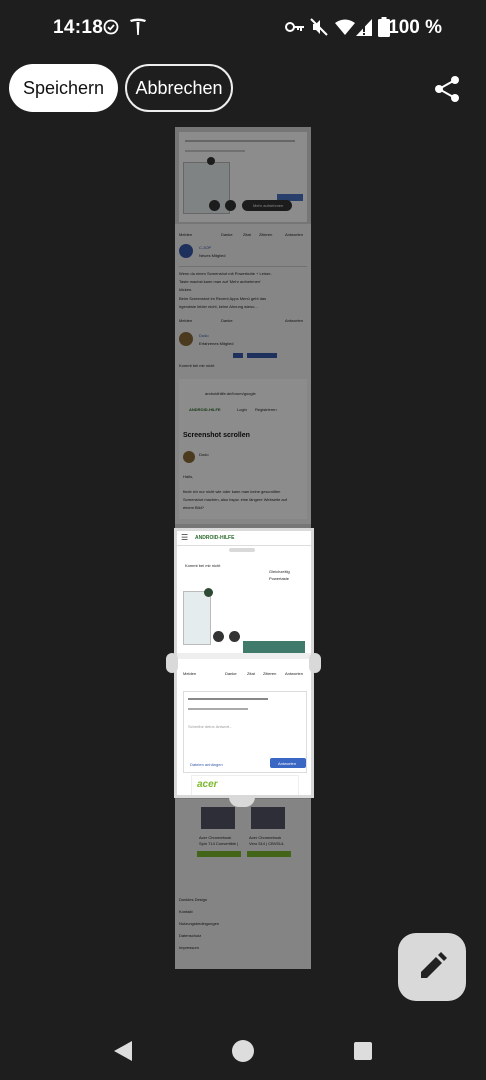  Describe the element at coordinates (123, 1051) in the screenshot. I see `back-icon` at that location.